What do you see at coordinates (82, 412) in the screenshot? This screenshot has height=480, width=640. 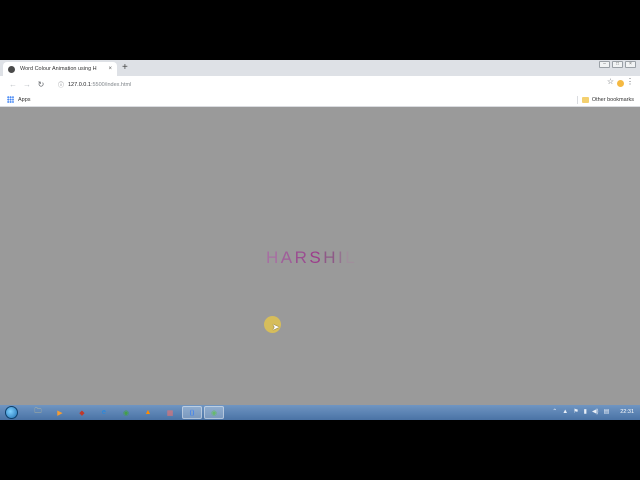 I see `shield-app-icon: ◆` at bounding box center [82, 412].